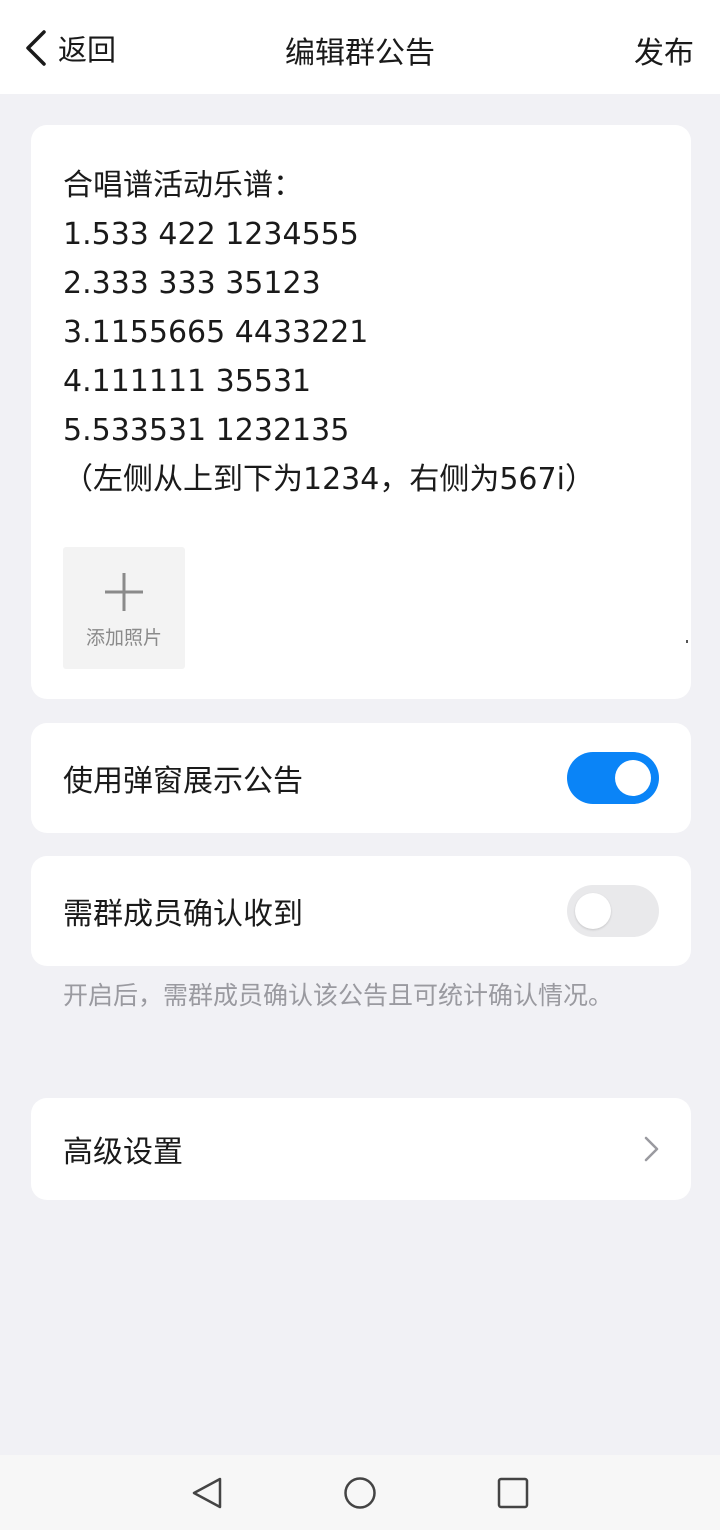 The height and width of the screenshot is (1530, 720). I want to click on member-confirm-row: 需群成员确认收到, so click(361, 911).